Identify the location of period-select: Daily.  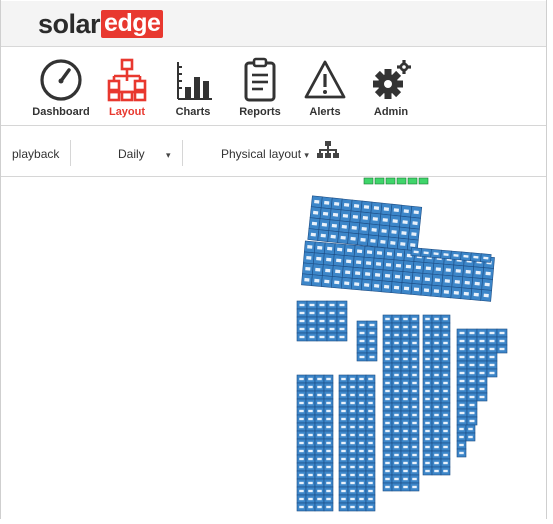
(131, 154).